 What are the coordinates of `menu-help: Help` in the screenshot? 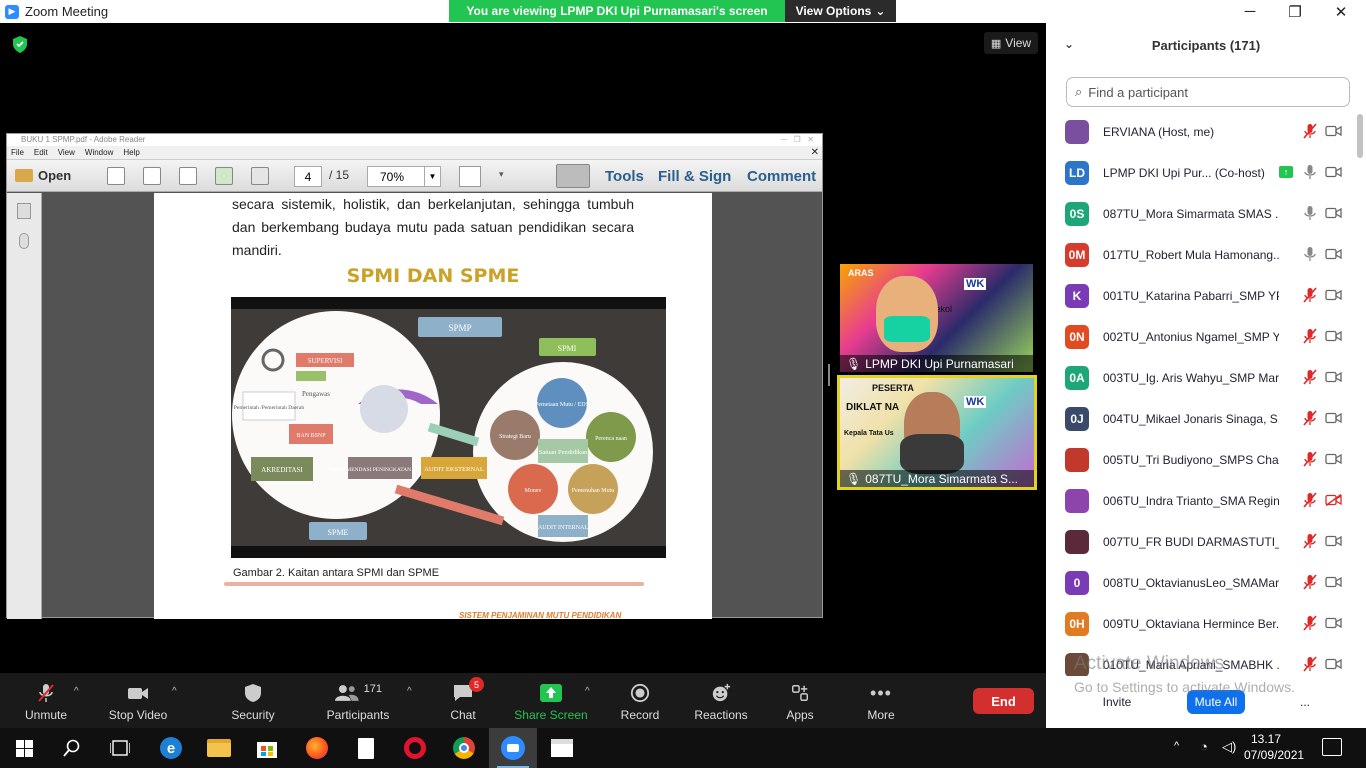 It's located at (131, 152).